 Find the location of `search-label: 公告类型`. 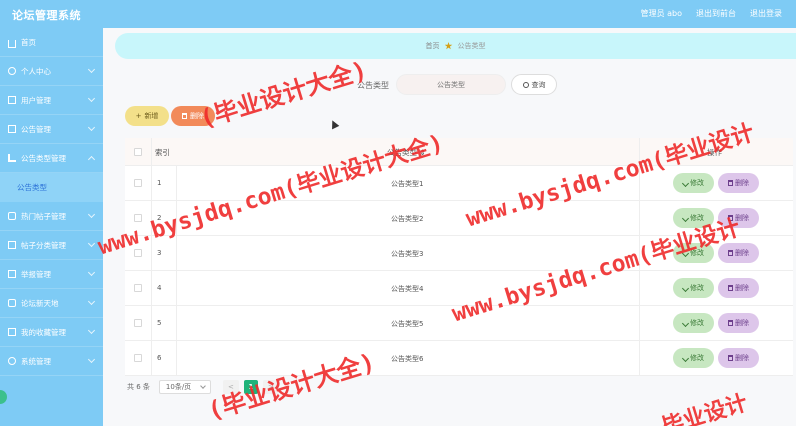

search-label: 公告类型 is located at coordinates (373, 85).